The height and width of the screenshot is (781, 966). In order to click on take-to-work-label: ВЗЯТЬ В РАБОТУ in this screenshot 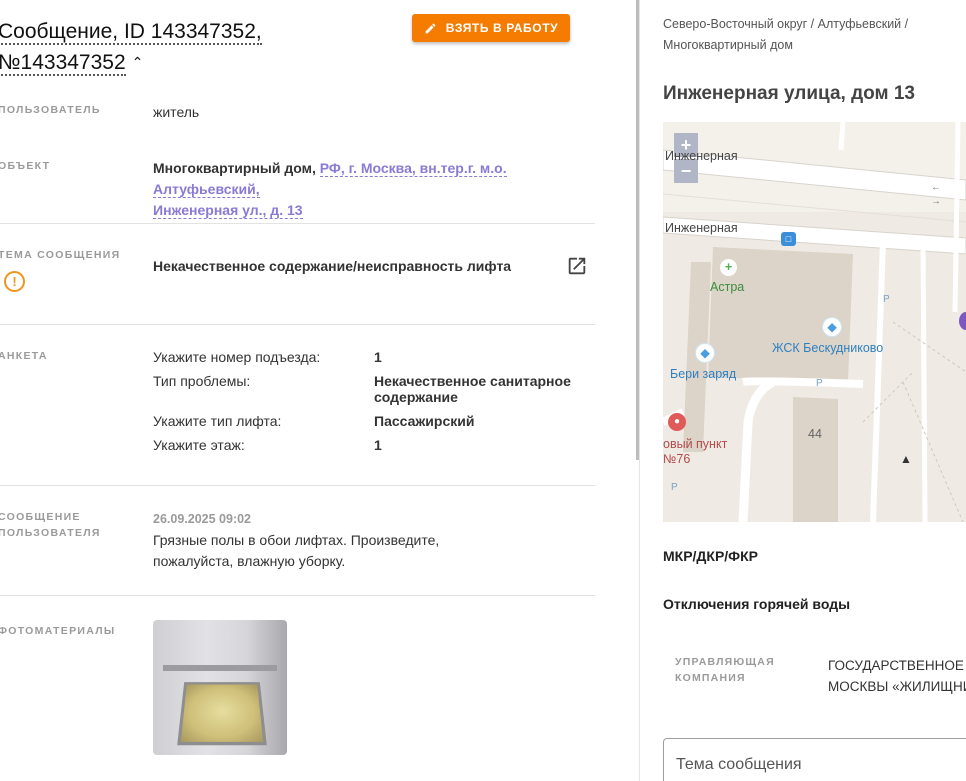, I will do `click(502, 28)`.